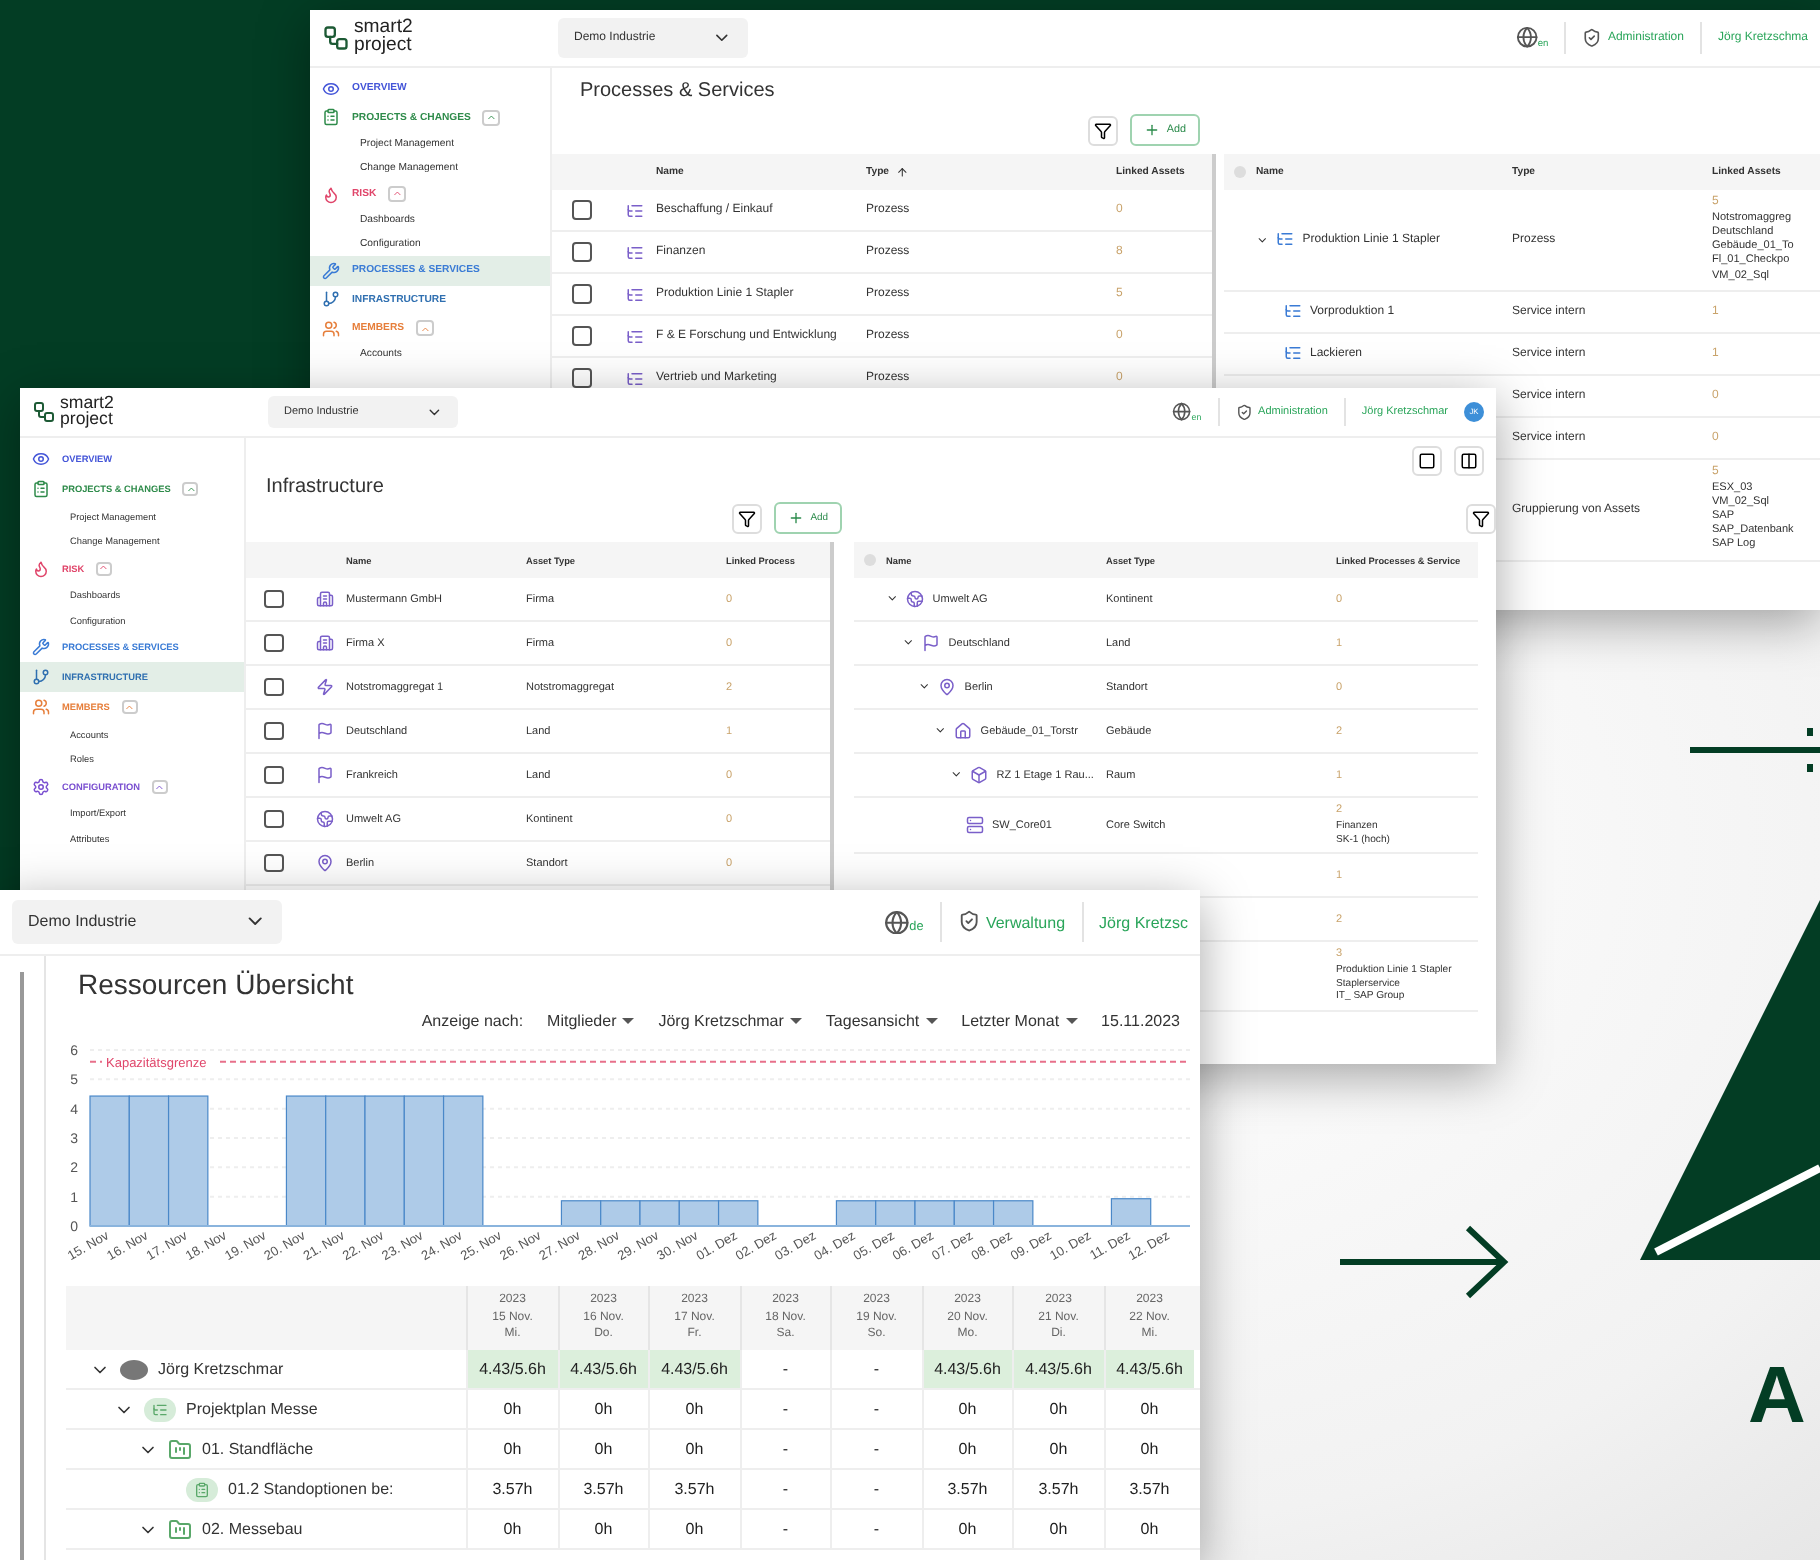 The width and height of the screenshot is (1820, 1560). What do you see at coordinates (180, 1529) in the screenshot?
I see `folder-icon` at bounding box center [180, 1529].